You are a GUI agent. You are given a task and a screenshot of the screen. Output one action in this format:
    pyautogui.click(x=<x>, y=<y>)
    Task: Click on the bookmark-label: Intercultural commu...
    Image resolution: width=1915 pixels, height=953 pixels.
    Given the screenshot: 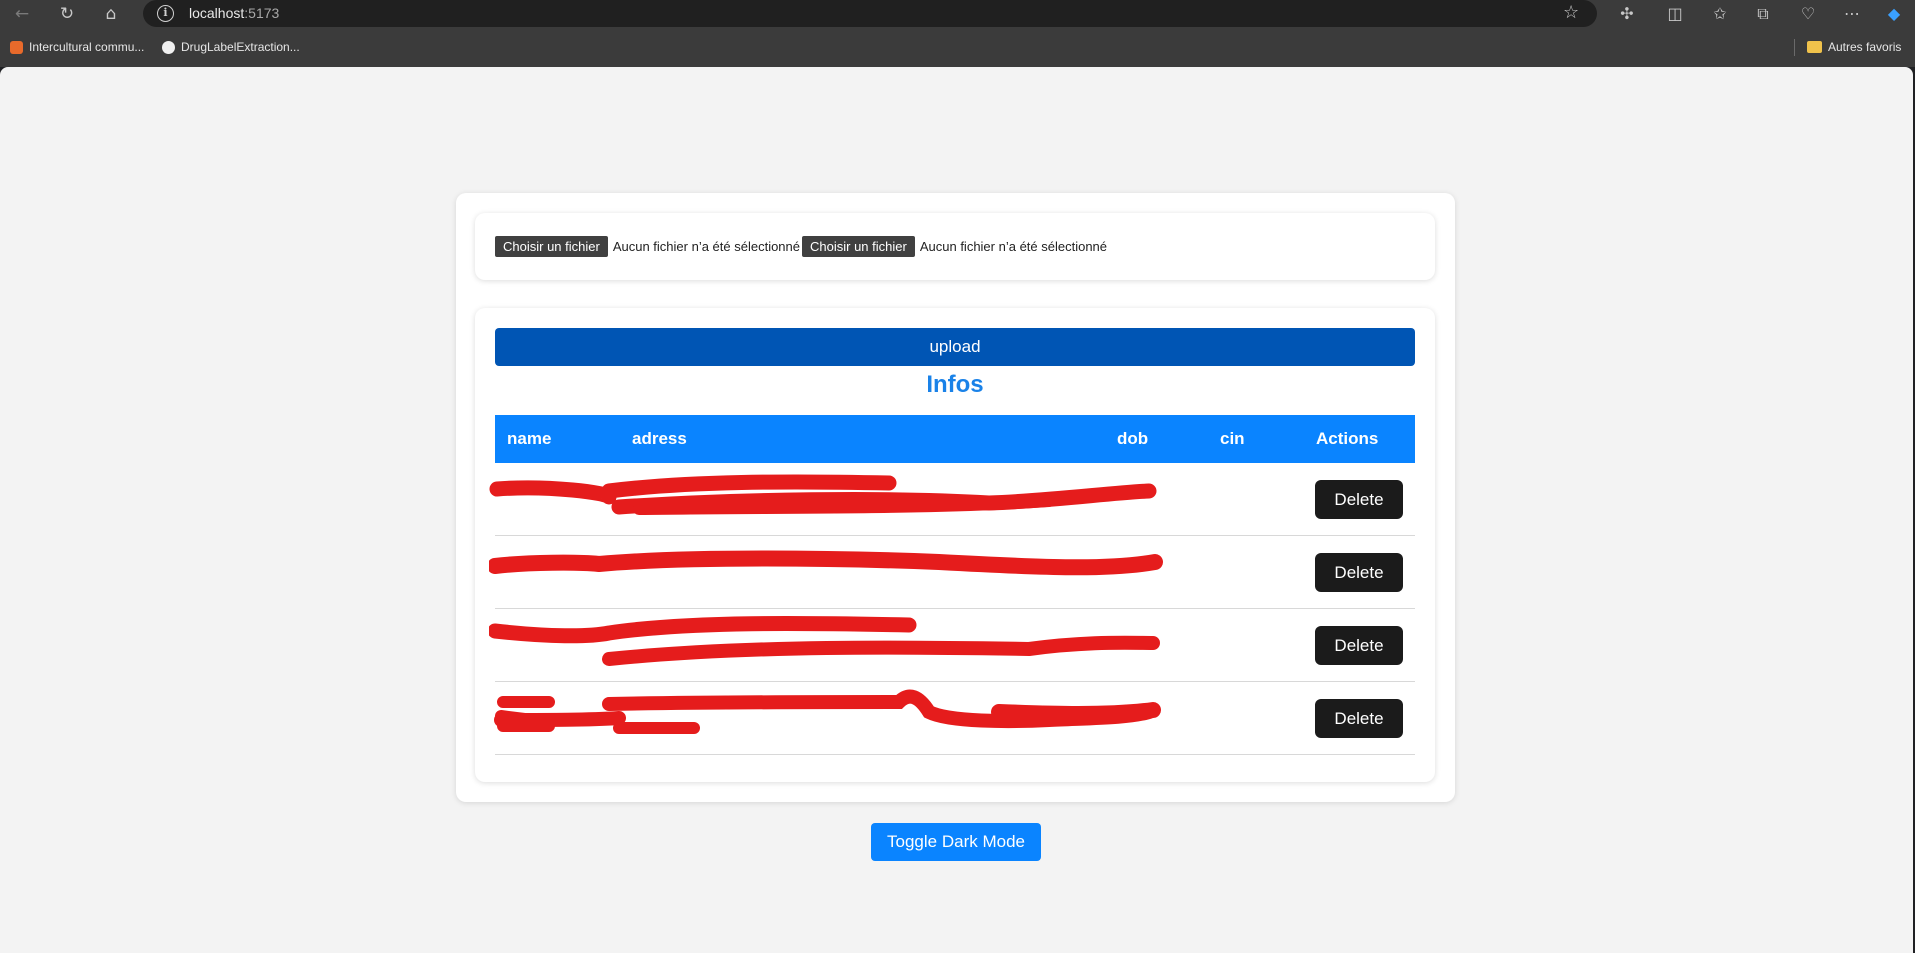 What is the action you would take?
    pyautogui.click(x=87, y=47)
    